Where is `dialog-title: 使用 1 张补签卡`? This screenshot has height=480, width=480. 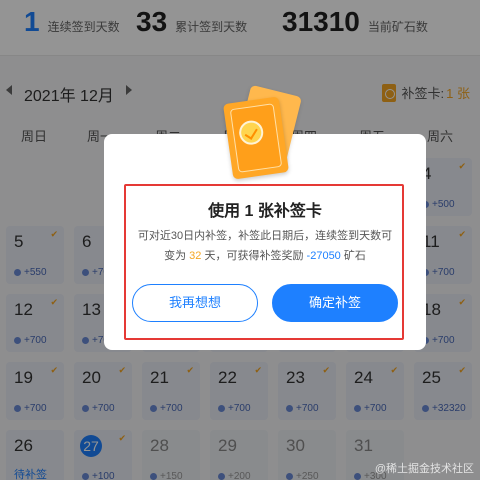 dialog-title: 使用 1 张补签卡 is located at coordinates (265, 211).